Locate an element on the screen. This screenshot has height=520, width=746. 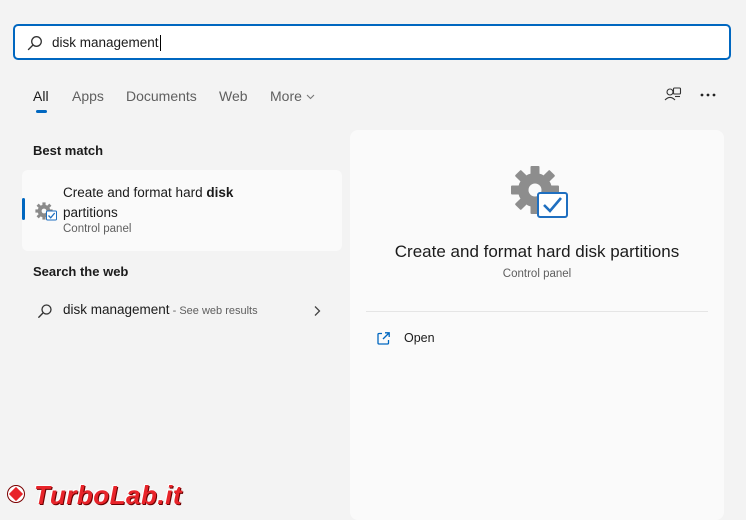
watermark-text: TurboLab.it is located at coordinates (108, 495).